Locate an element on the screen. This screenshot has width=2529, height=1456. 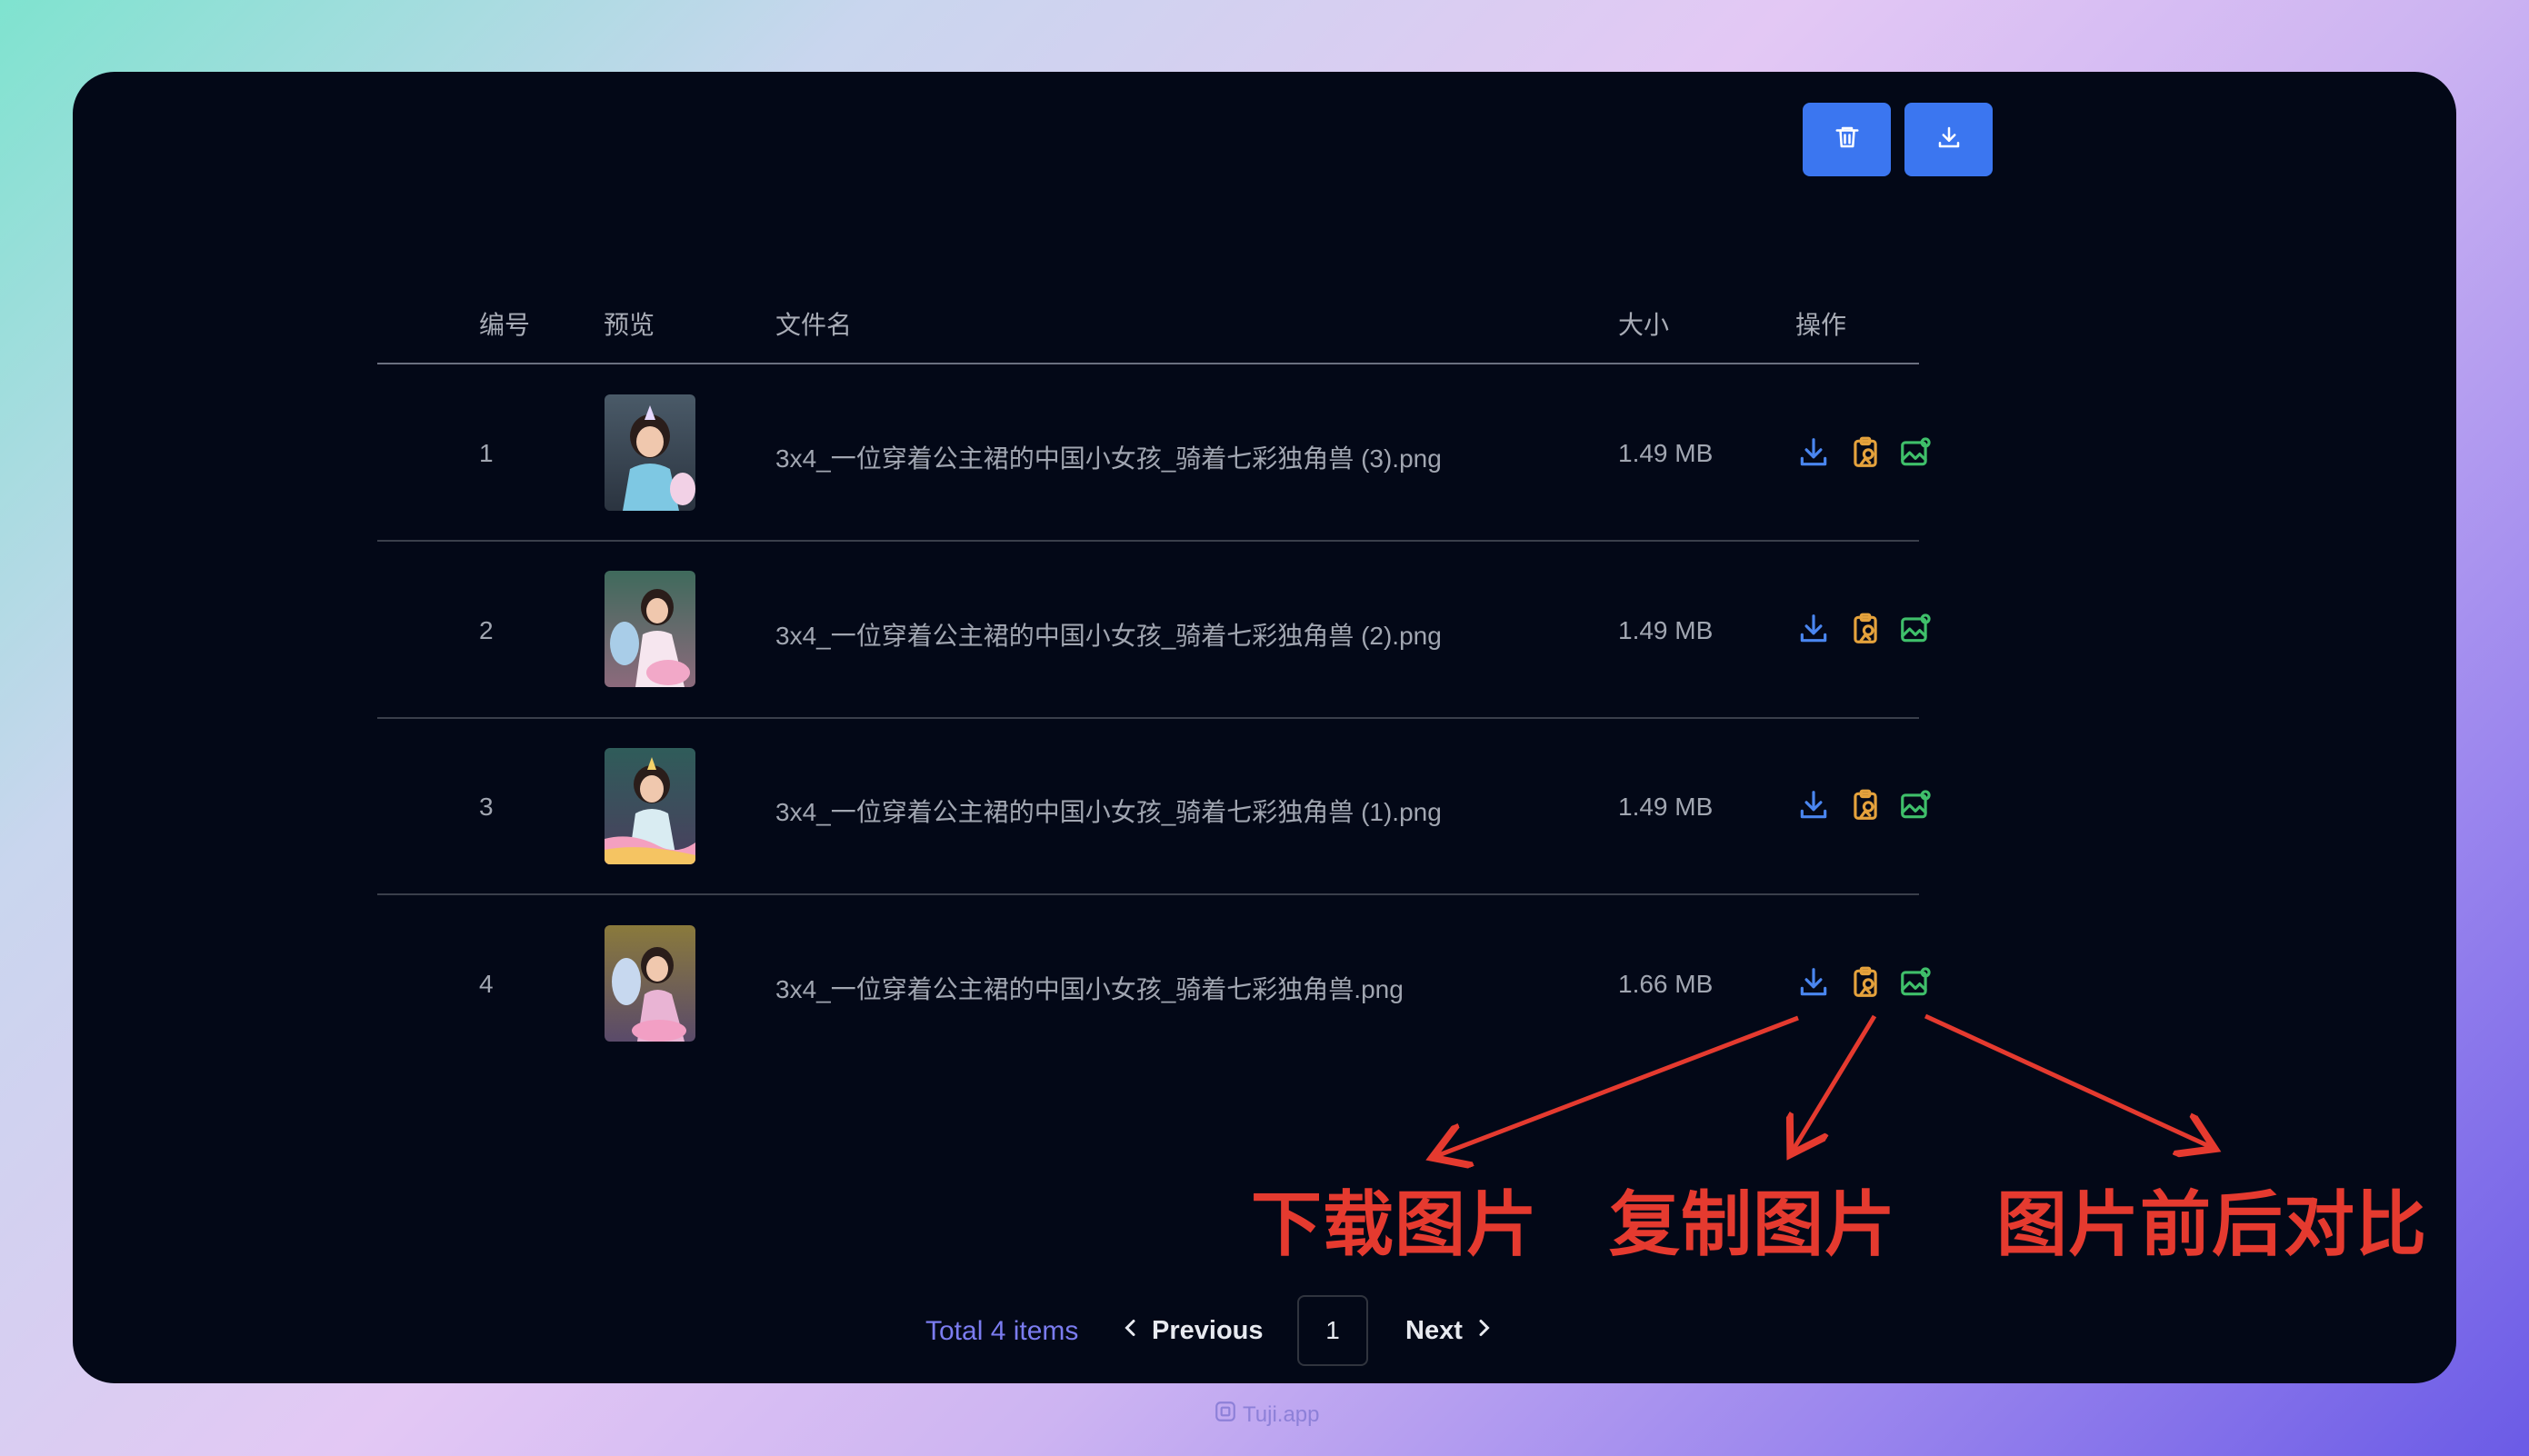
watermark-text: Tuji.app is located at coordinates (1281, 1414).